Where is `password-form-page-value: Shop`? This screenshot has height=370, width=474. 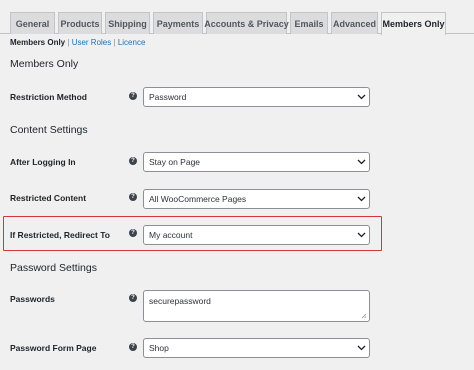
password-form-page-value: Shop is located at coordinates (159, 348).